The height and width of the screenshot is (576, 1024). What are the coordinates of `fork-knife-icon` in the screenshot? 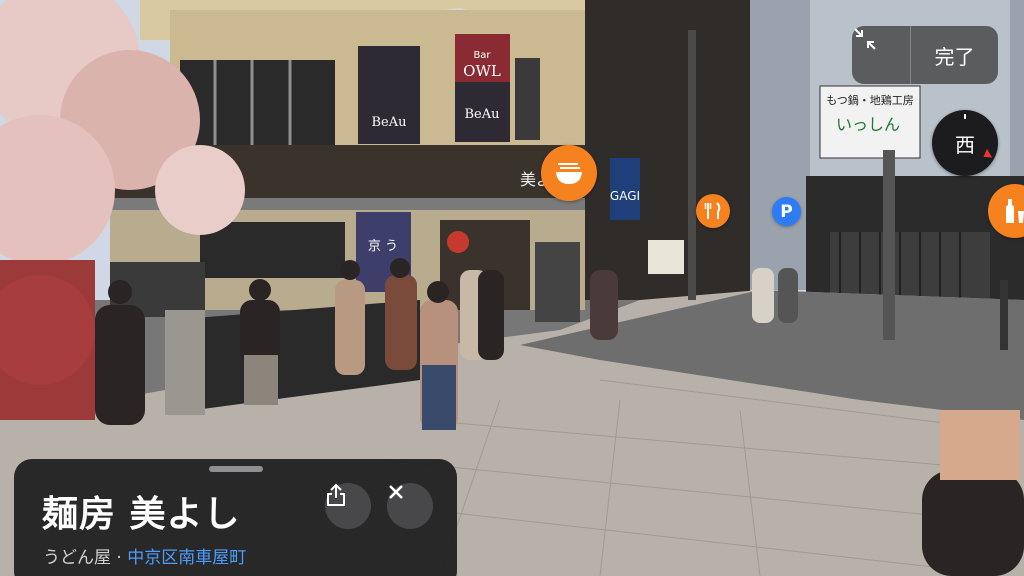 It's located at (712, 210).